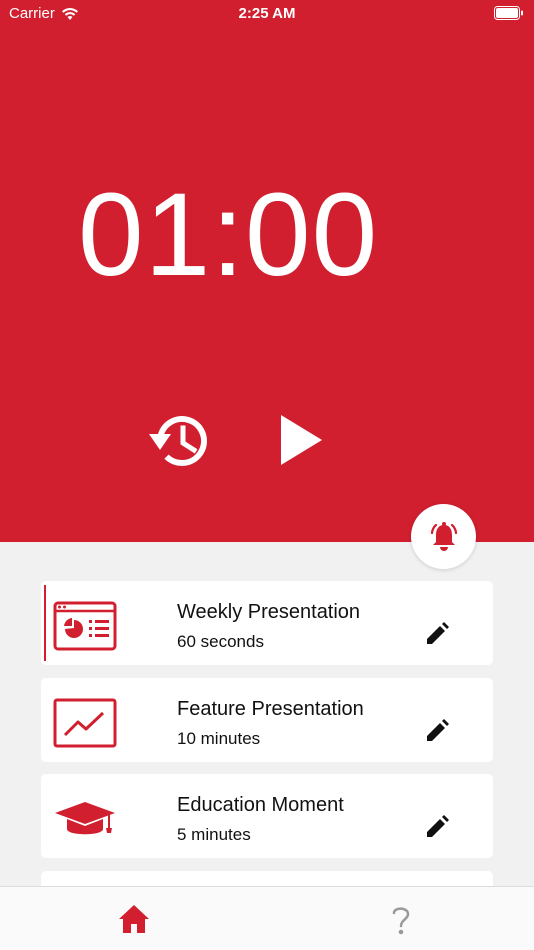 This screenshot has width=534, height=950. Describe the element at coordinates (270, 709) in the screenshot. I see `preset-title: Feature Presentation` at that location.